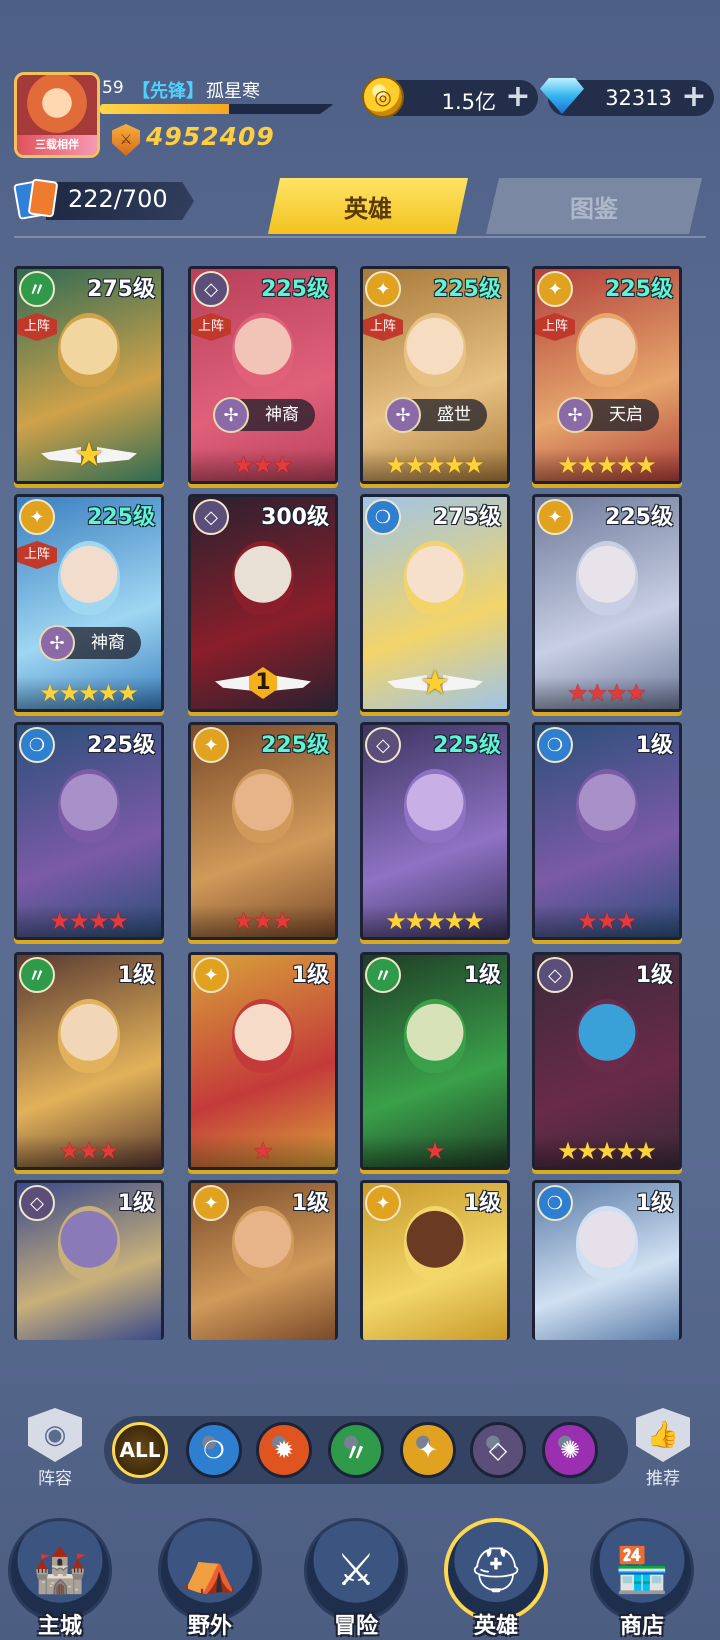 This screenshot has height=1640, width=720. I want to click on gold-amount: 1.5亿, so click(468, 102).